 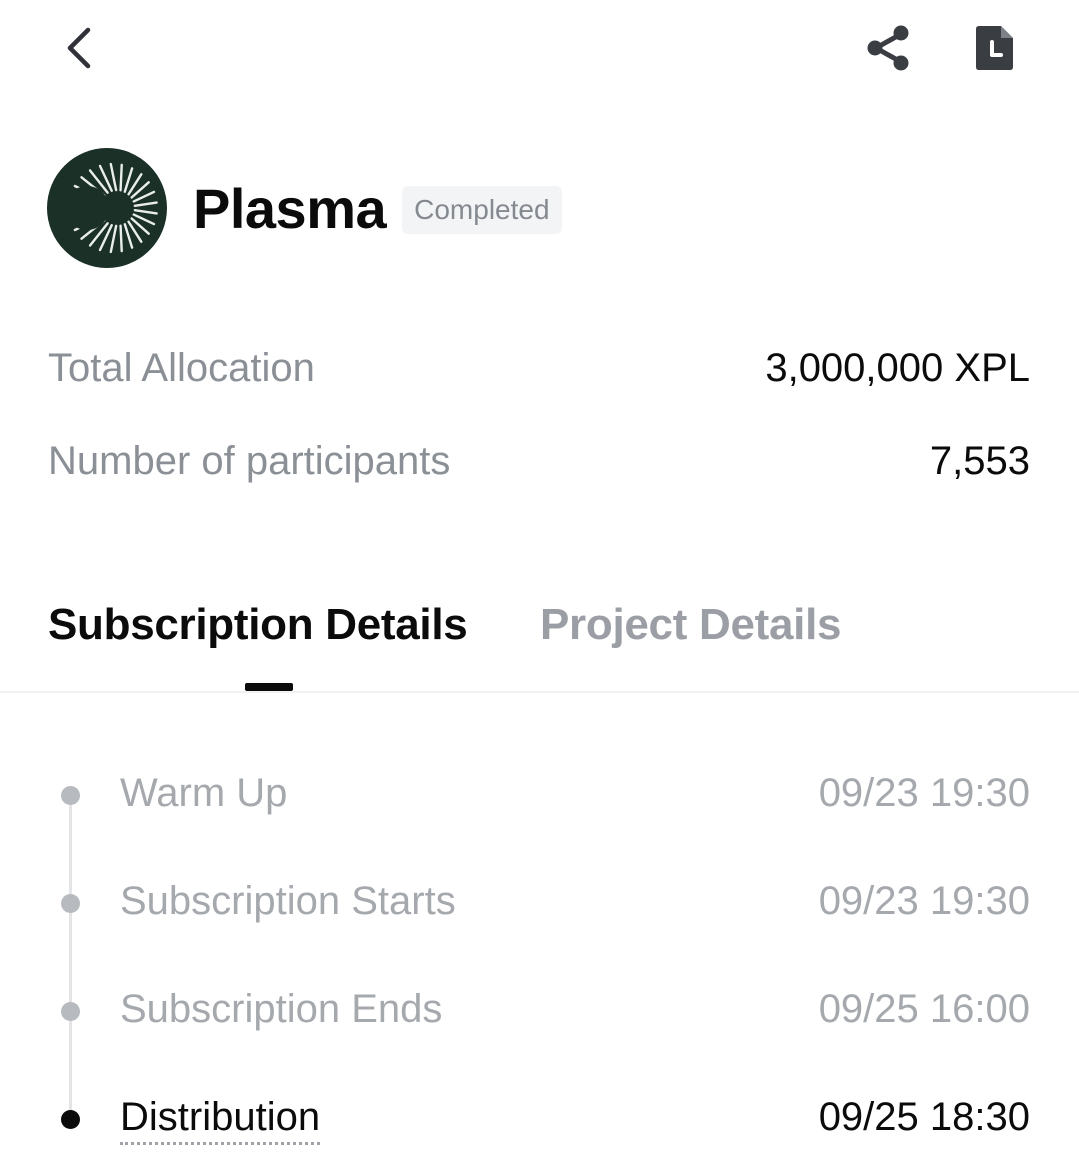 I want to click on project-name: Plasma, so click(x=290, y=208).